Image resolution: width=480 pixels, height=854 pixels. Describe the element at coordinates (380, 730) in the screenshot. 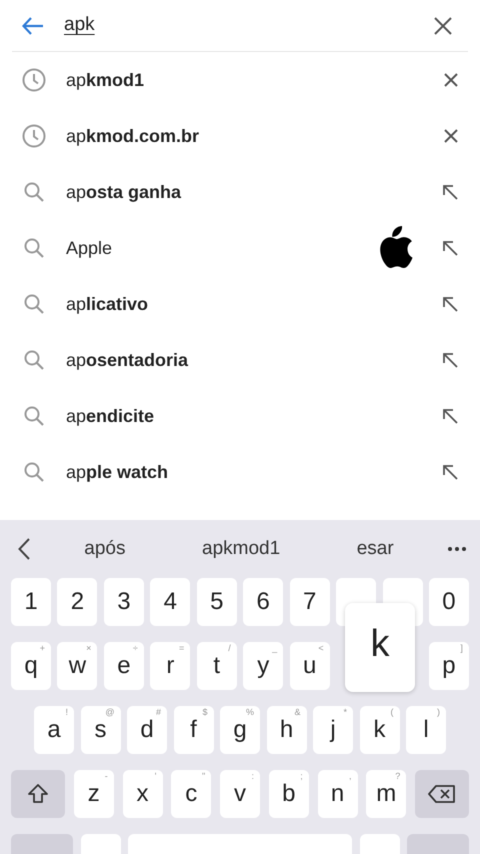

I see `key: k (` at that location.